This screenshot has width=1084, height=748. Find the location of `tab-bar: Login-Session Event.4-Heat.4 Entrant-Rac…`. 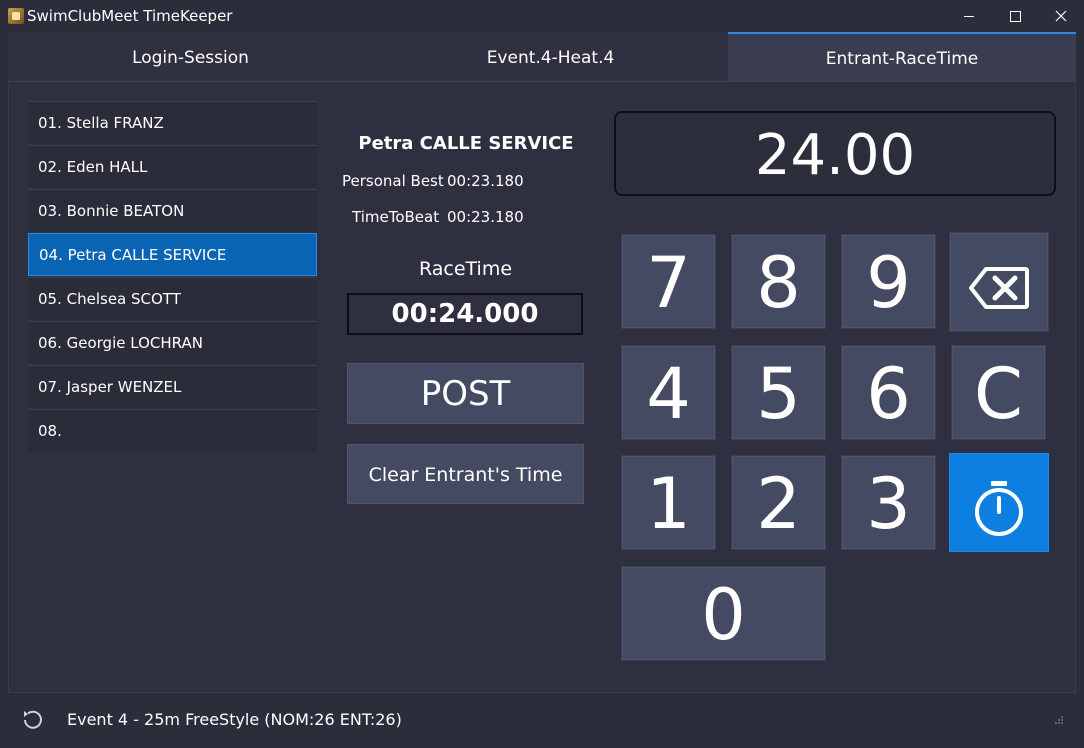

tab-bar: Login-Session Event.4-Heat.4 Entrant-Rac… is located at coordinates (542, 57).